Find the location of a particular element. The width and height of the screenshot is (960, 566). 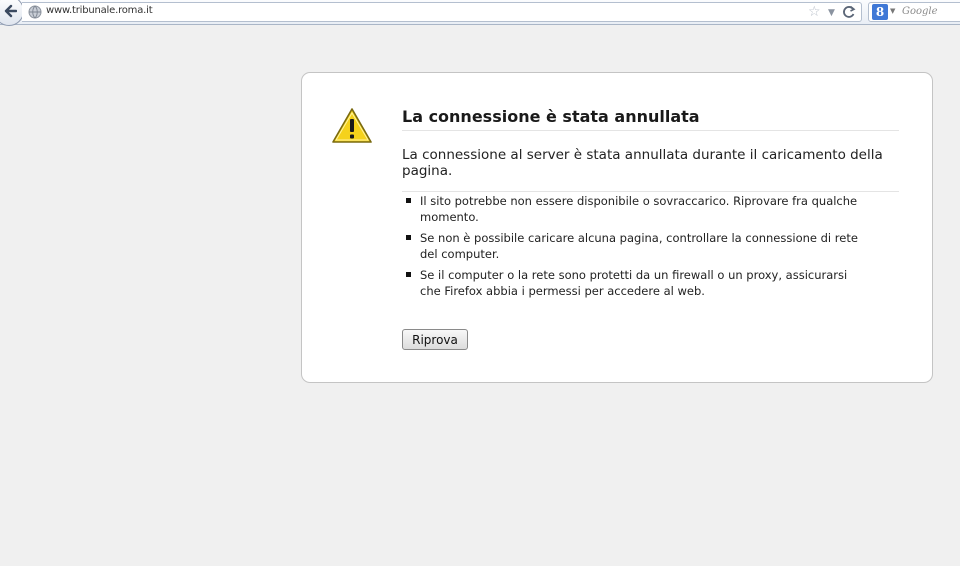

google-icon: 8 is located at coordinates (880, 12).